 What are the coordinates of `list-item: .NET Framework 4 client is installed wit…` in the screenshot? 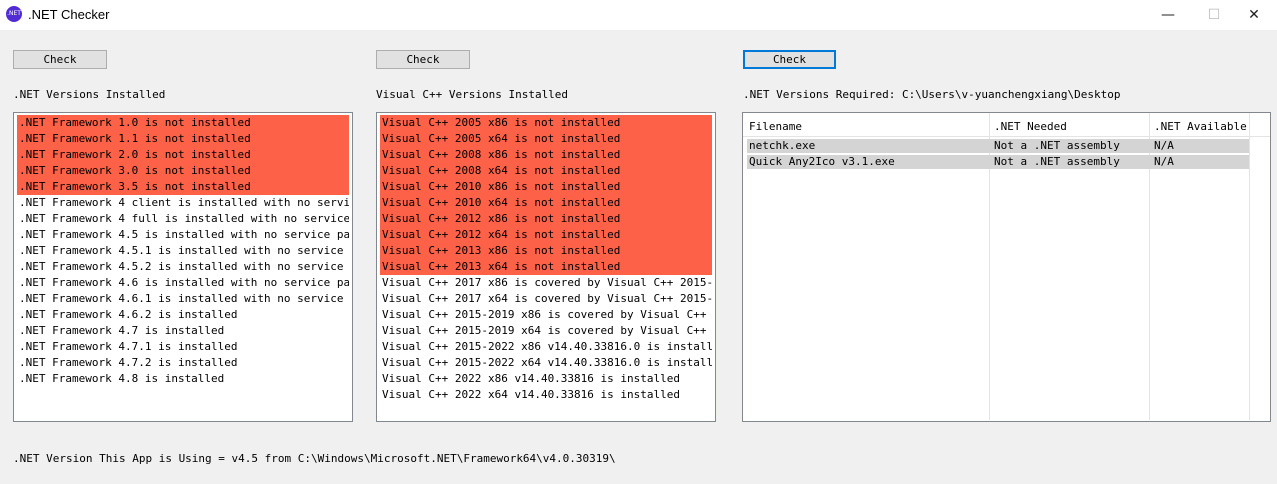 It's located at (183, 203).